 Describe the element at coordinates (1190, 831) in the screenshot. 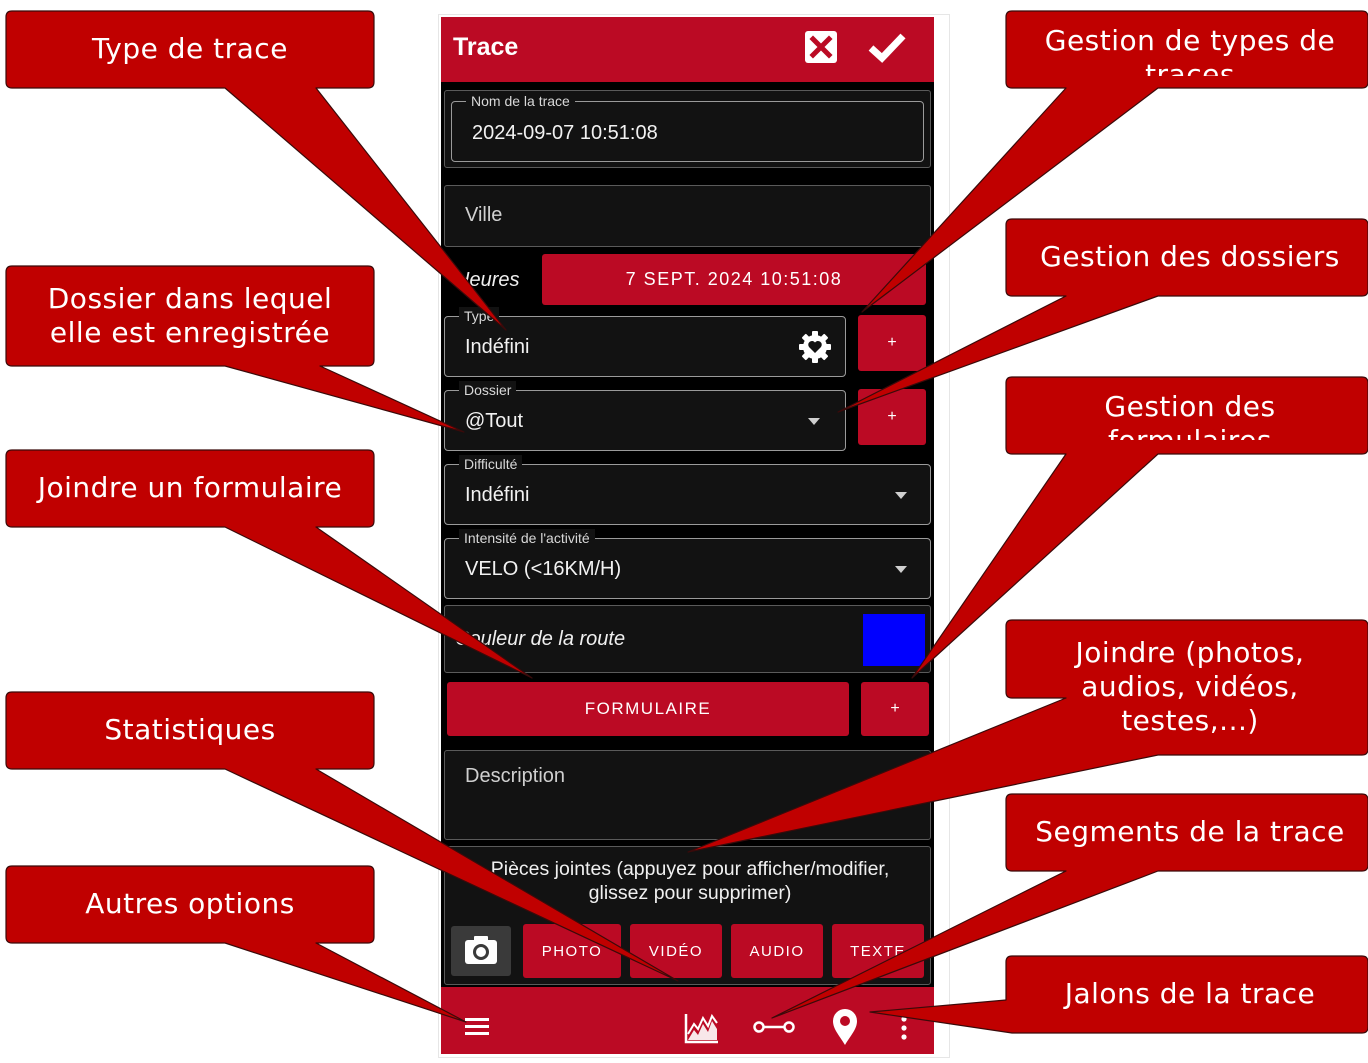

I see `callout-segments: Segments de la trace` at that location.